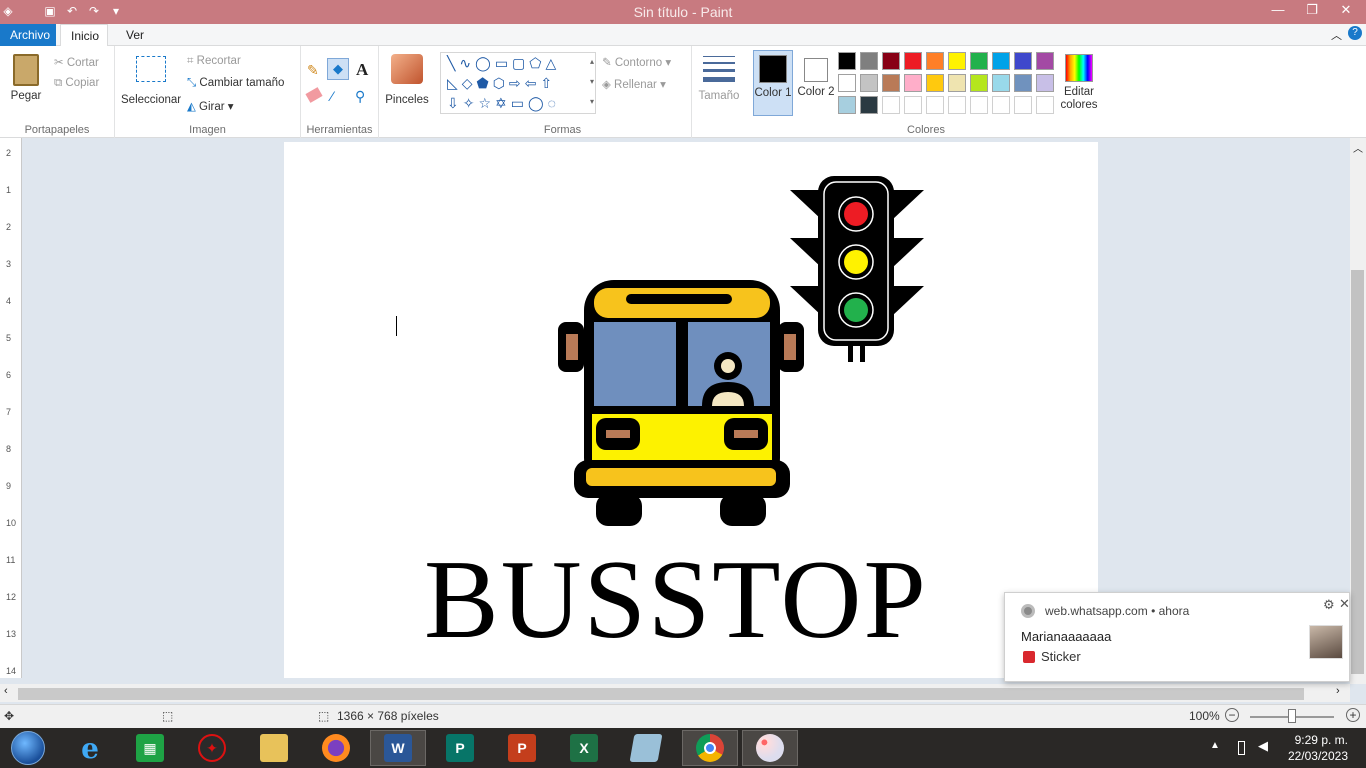 Image resolution: width=1366 pixels, height=768 pixels. What do you see at coordinates (773, 83) in the screenshot?
I see `color1-button: Color 1` at bounding box center [773, 83].